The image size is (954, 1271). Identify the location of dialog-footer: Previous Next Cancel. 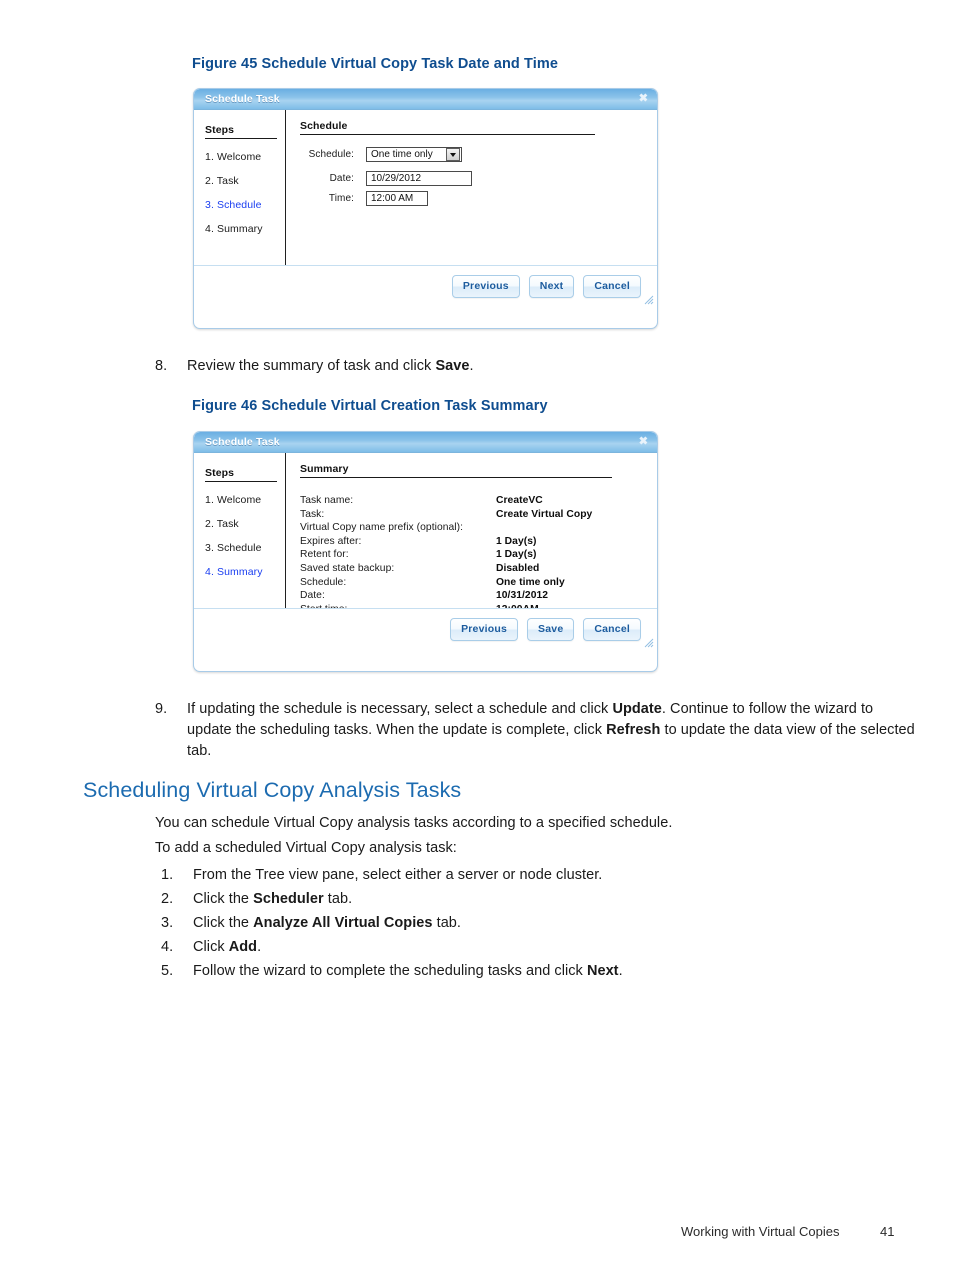
(425, 286).